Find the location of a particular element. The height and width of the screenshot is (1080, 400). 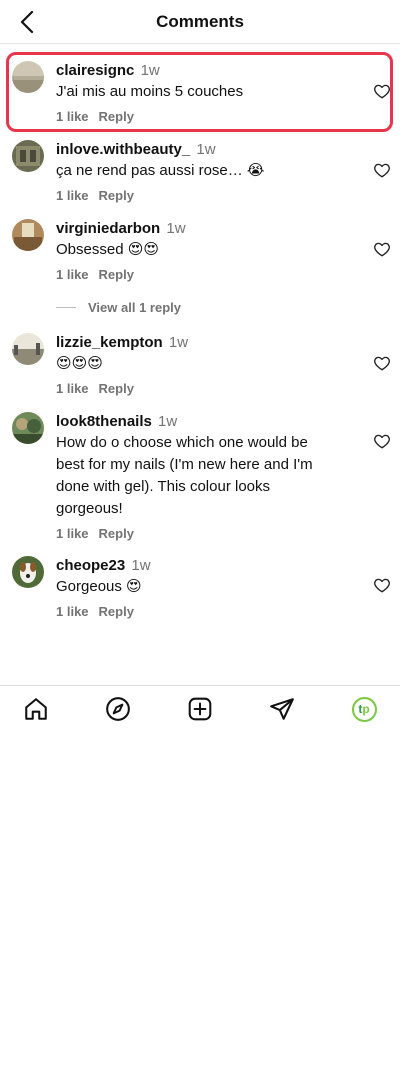

page-title: Comments is located at coordinates (200, 21).